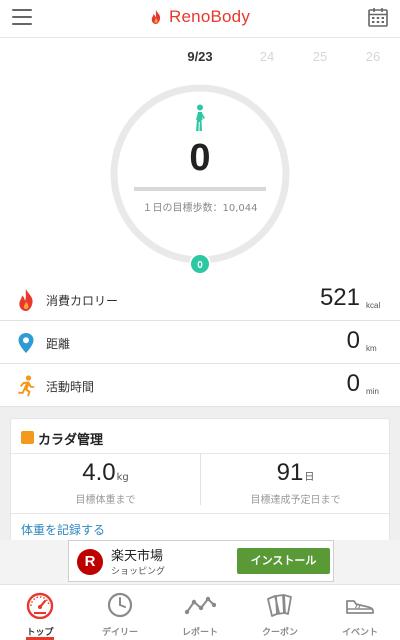  What do you see at coordinates (82, 301) in the screenshot?
I see `stat-label-calories: 消費カロリー` at bounding box center [82, 301].